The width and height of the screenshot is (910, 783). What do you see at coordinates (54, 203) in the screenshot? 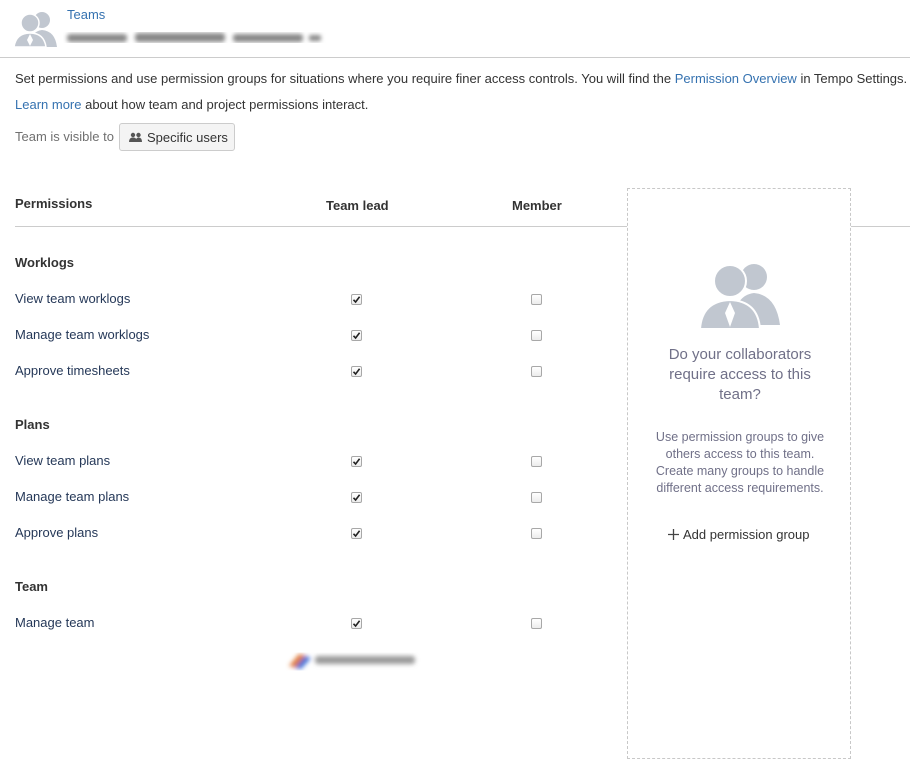
I see `column-header-permissions: Permissions` at bounding box center [54, 203].